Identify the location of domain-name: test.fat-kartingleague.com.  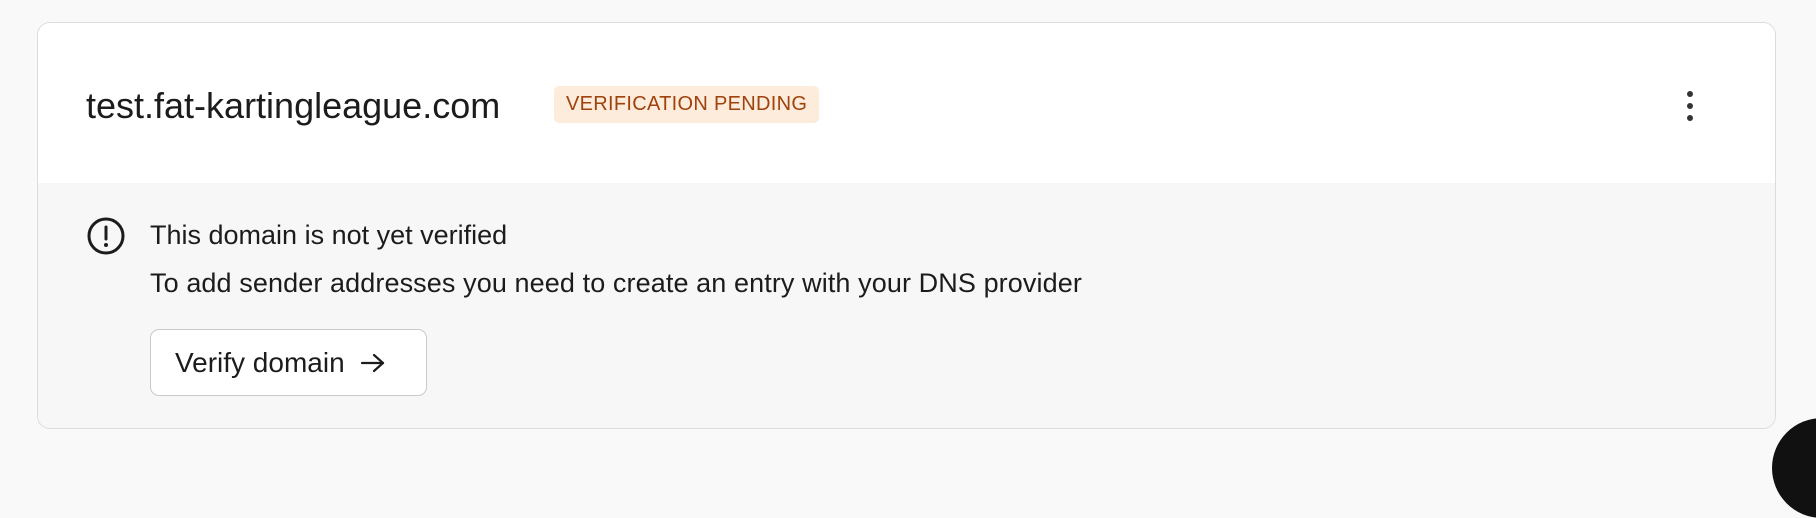
(293, 105).